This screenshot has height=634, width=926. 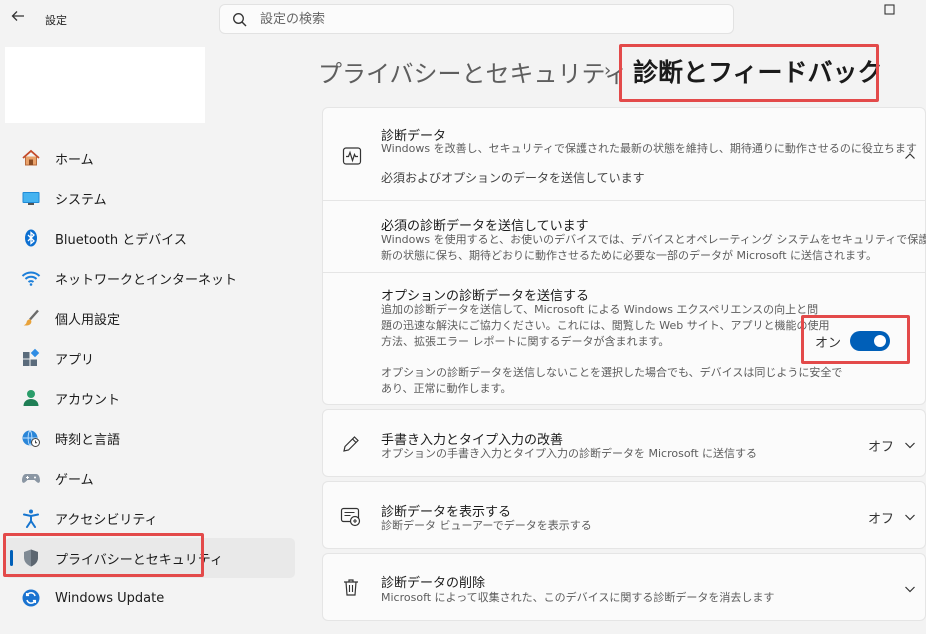 I want to click on chevron-up-icon, so click(x=910, y=155).